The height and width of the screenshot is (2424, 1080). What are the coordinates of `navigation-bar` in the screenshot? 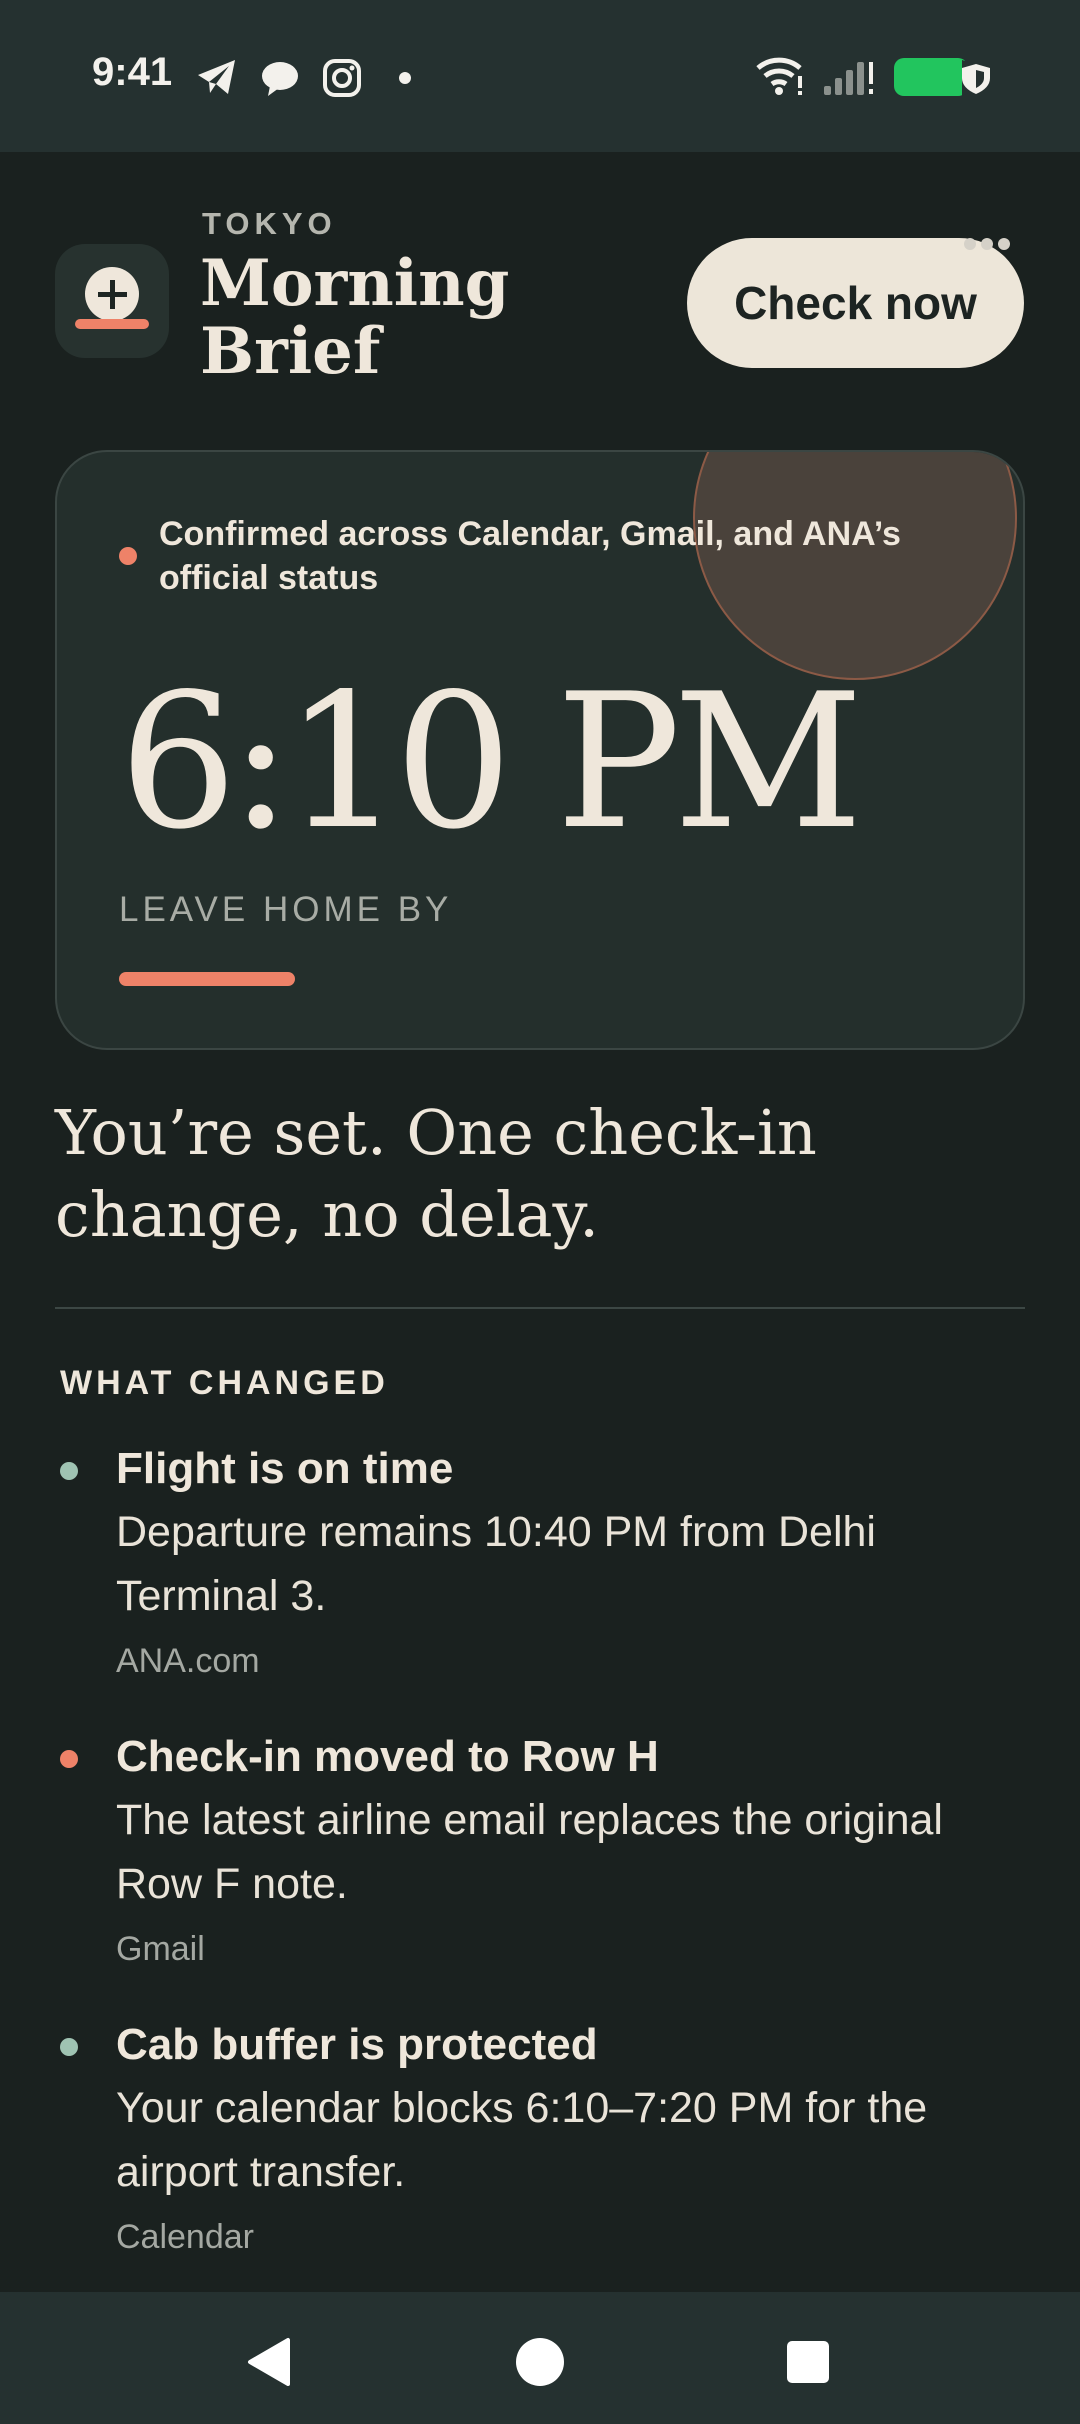 It's located at (540, 2358).